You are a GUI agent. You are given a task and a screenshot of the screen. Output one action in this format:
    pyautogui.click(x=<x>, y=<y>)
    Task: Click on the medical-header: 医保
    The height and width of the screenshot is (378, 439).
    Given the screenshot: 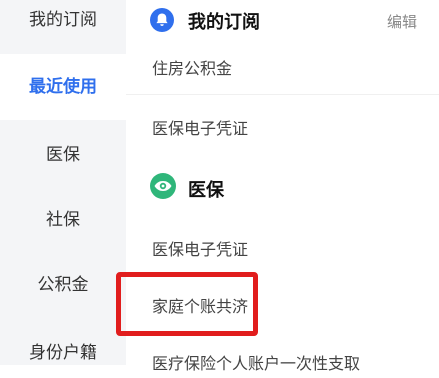 What is the action you would take?
    pyautogui.click(x=282, y=188)
    